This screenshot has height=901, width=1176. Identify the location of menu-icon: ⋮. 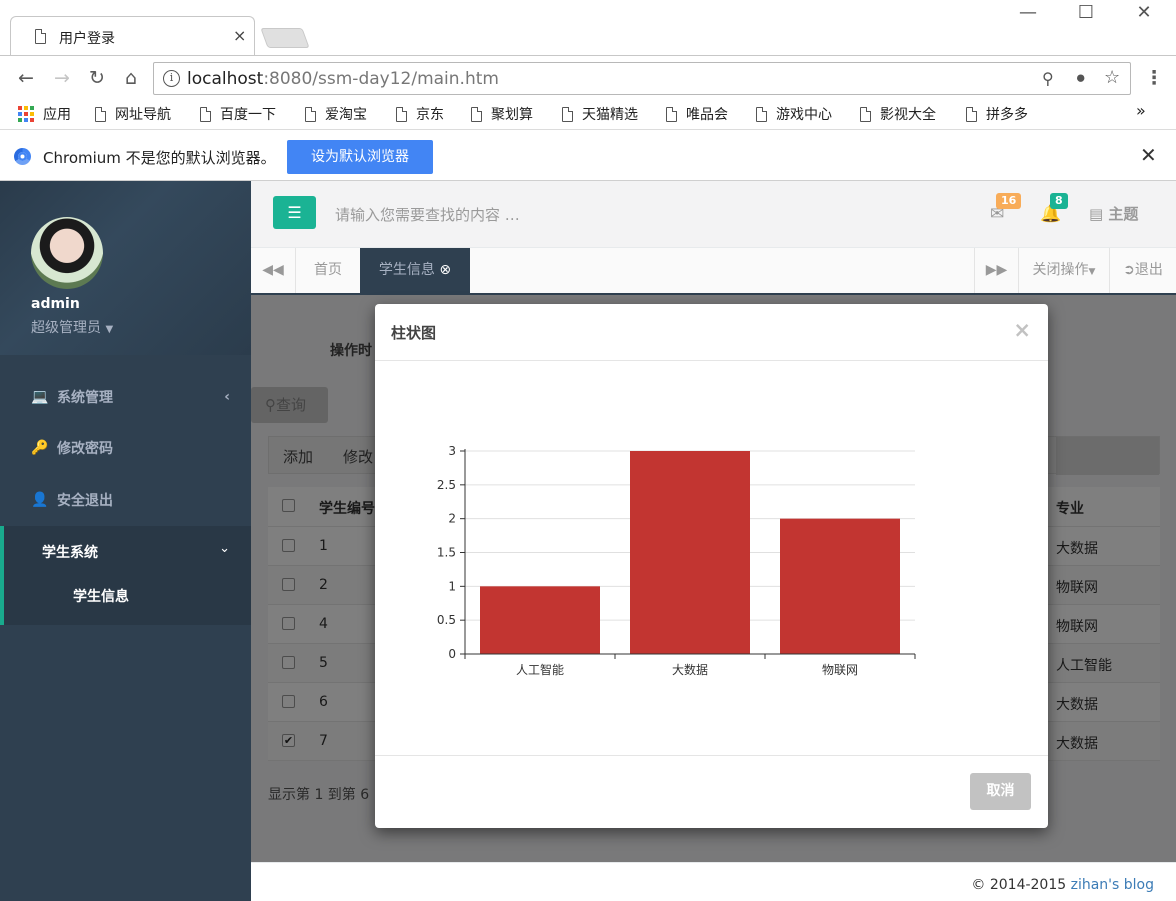
(1154, 78).